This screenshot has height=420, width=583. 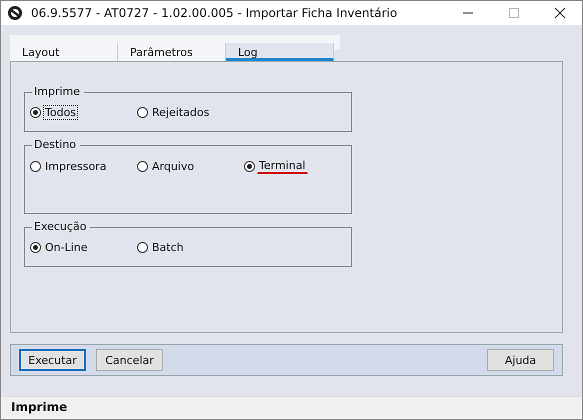 What do you see at coordinates (52, 360) in the screenshot?
I see `dialog-button: Executar` at bounding box center [52, 360].